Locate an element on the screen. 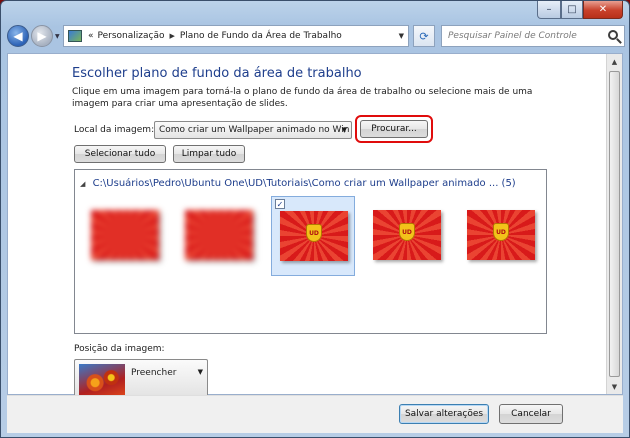  scrollbar-thumb is located at coordinates (614, 224).